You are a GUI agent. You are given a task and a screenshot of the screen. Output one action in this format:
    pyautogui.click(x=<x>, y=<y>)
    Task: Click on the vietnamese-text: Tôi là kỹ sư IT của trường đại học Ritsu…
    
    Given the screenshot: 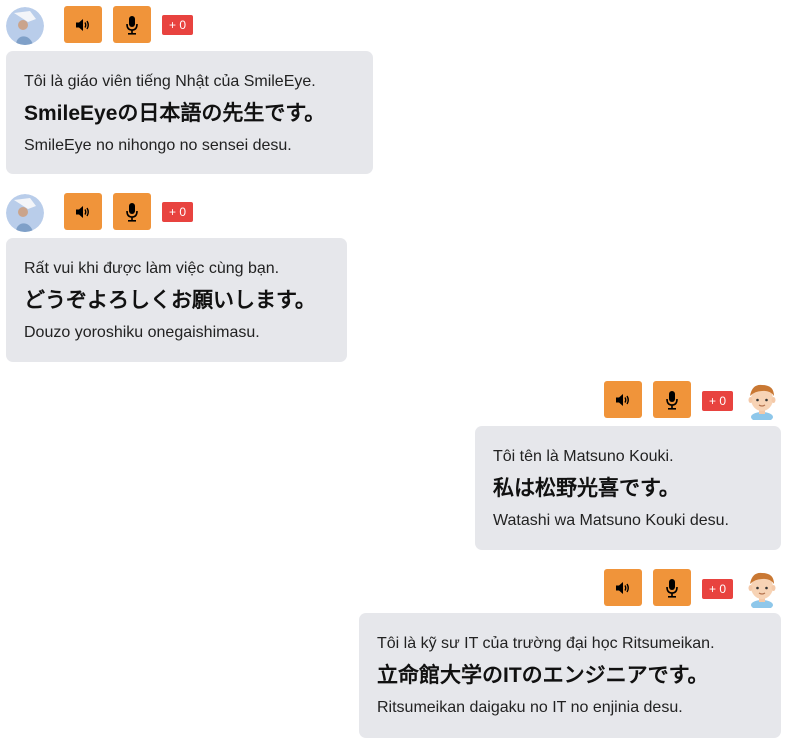 What is the action you would take?
    pyautogui.click(x=546, y=643)
    